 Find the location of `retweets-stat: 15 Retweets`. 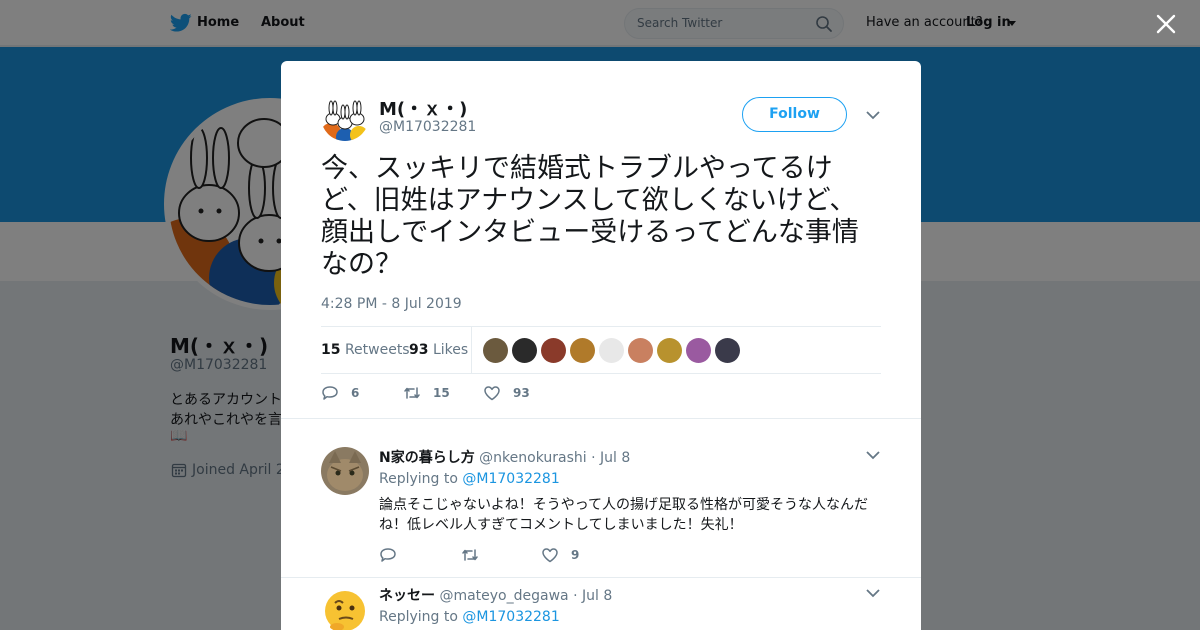

retweets-stat: 15 Retweets is located at coordinates (365, 350).